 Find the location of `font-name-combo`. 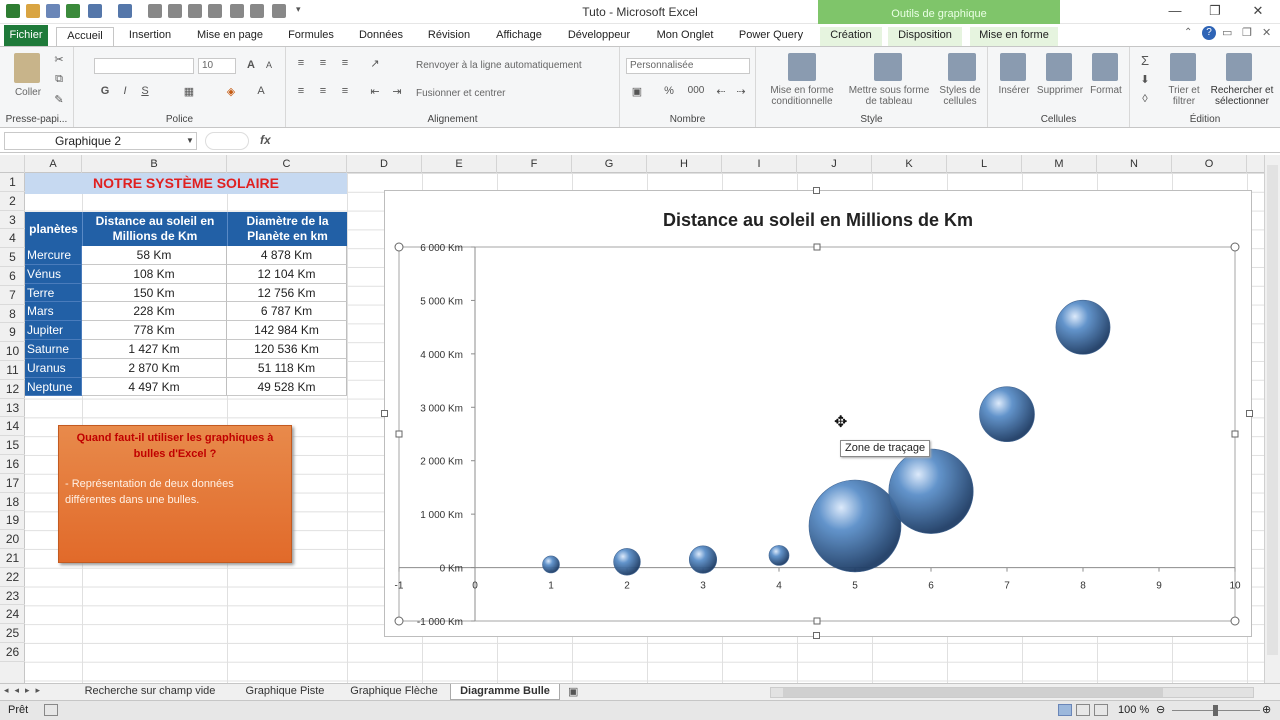

font-name-combo is located at coordinates (144, 66).